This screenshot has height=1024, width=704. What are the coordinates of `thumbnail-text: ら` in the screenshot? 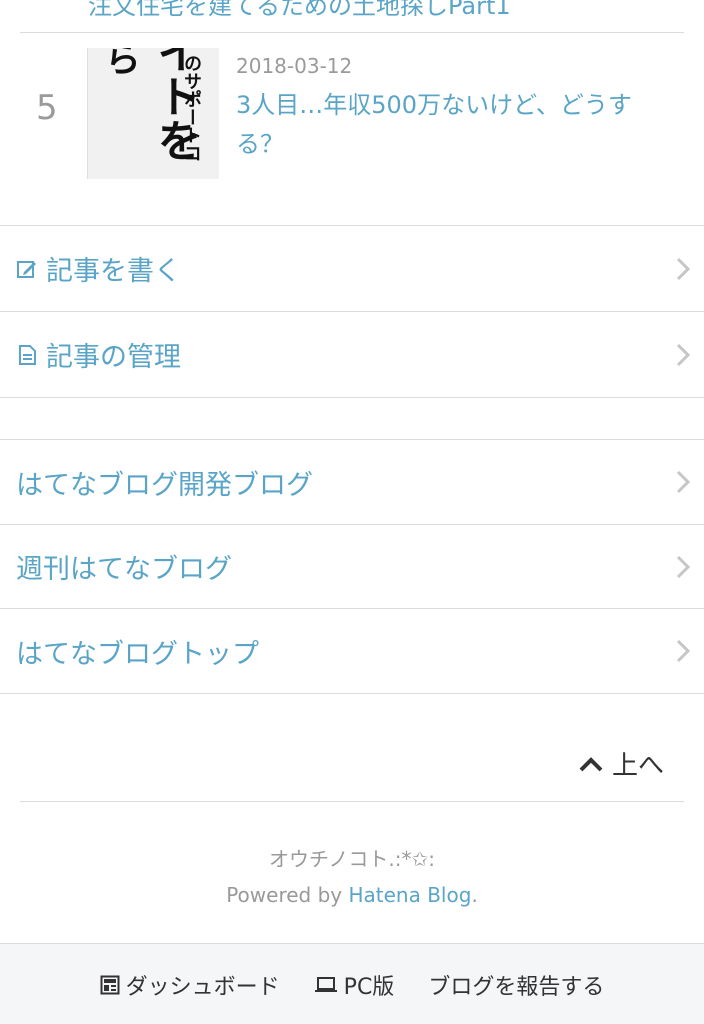 It's located at (119, 62).